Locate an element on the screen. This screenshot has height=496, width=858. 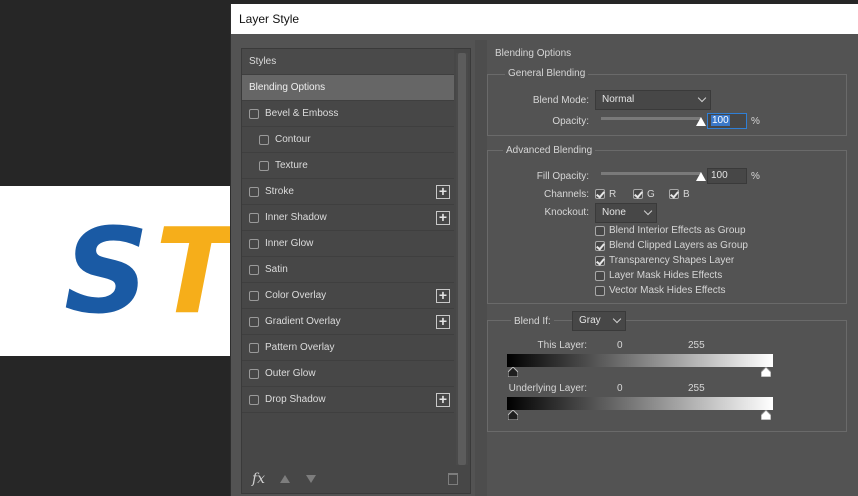
style-item-label: Styles is located at coordinates (263, 61).